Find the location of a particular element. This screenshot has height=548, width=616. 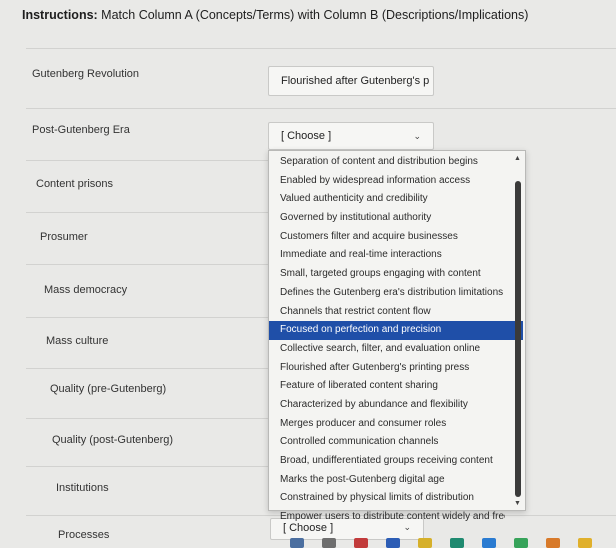

term-content-prisons: Content prisons is located at coordinates (75, 184).